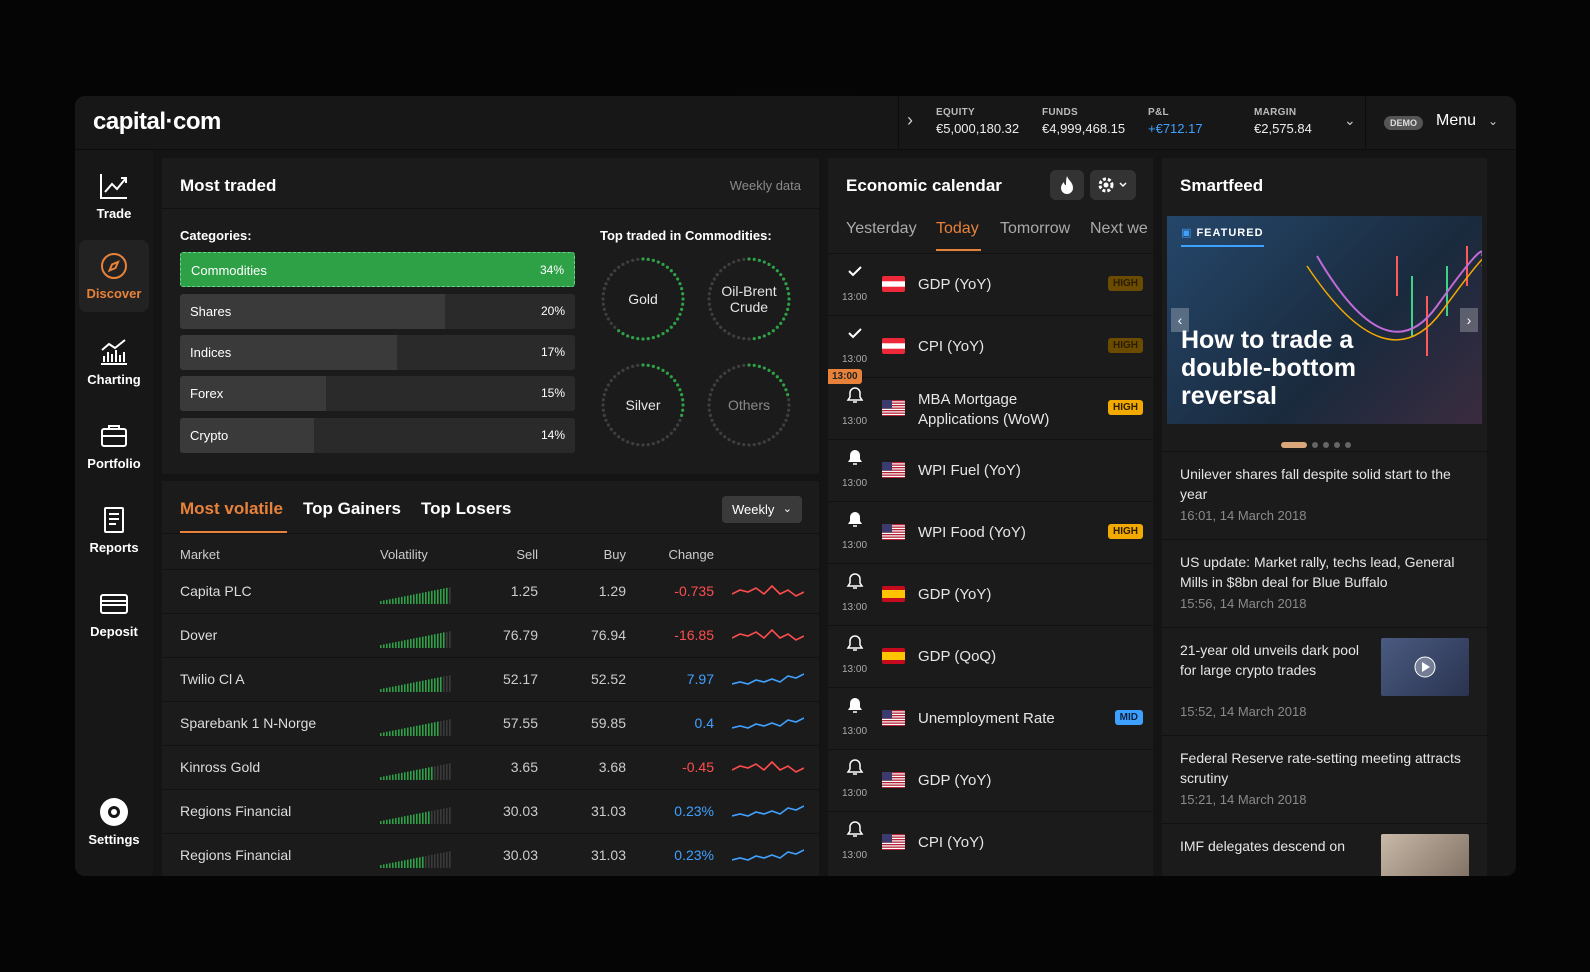 The image size is (1590, 972). I want to click on category-crypto: Crypto 14%, so click(377, 435).